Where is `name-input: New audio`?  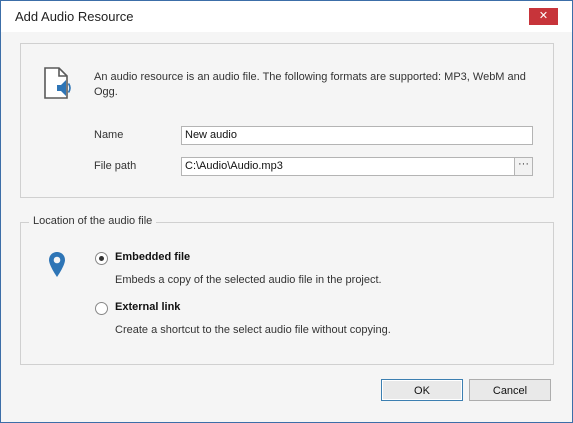 name-input: New audio is located at coordinates (357, 135).